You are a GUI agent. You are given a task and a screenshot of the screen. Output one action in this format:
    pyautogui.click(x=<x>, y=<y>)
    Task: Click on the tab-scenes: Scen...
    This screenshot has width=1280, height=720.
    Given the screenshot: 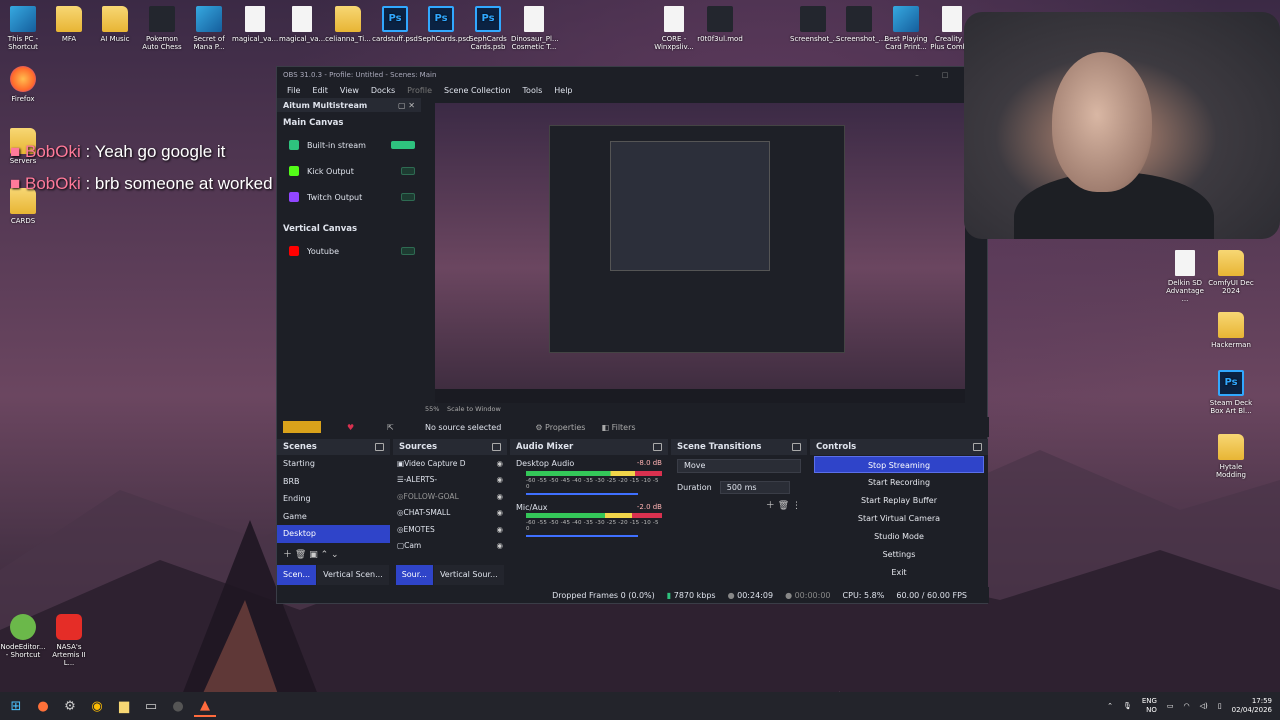 What is the action you would take?
    pyautogui.click(x=297, y=575)
    